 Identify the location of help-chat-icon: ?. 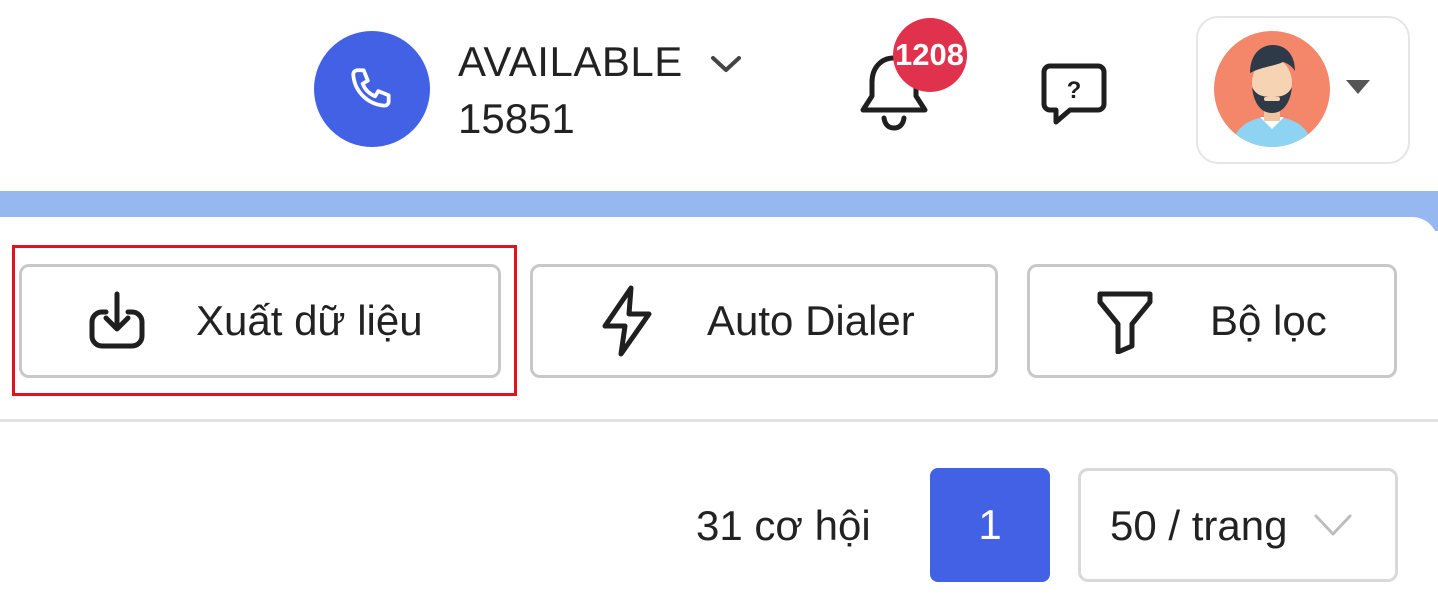
(1074, 95).